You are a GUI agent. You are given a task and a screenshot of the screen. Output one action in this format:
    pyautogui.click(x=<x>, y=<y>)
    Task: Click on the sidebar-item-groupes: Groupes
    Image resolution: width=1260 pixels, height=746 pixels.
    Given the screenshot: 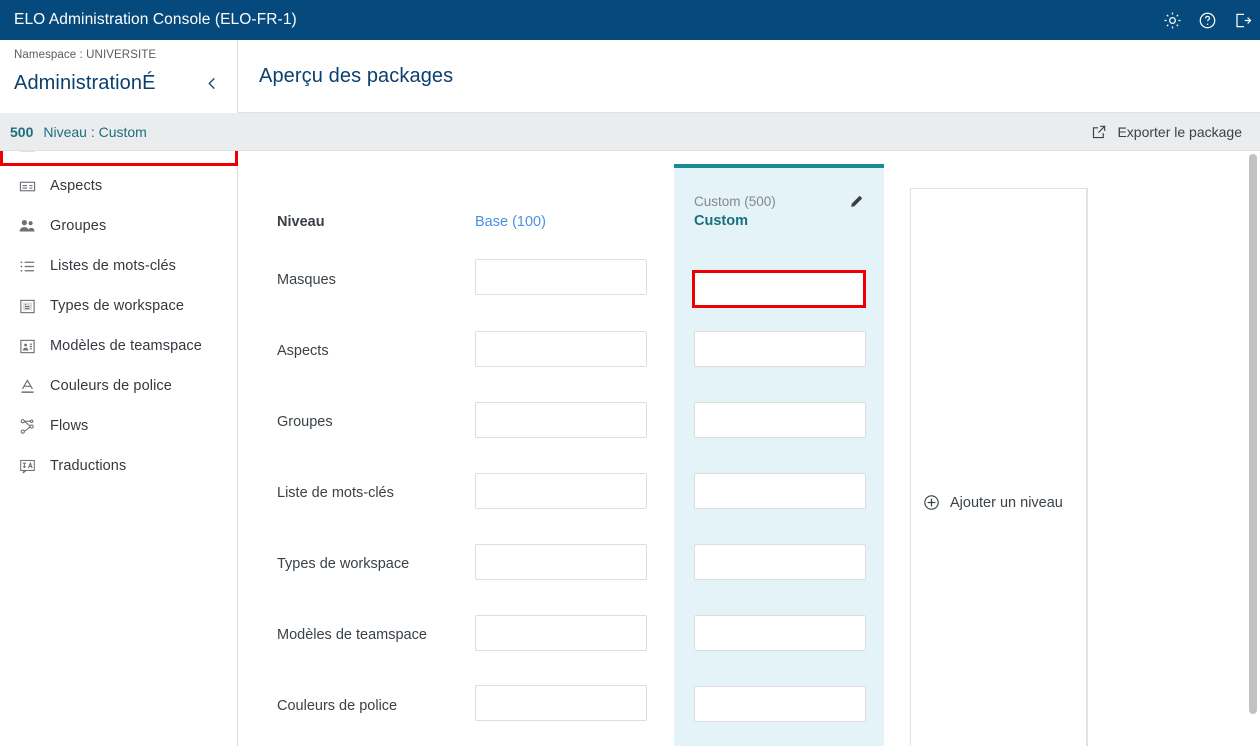 What is the action you would take?
    pyautogui.click(x=118, y=226)
    